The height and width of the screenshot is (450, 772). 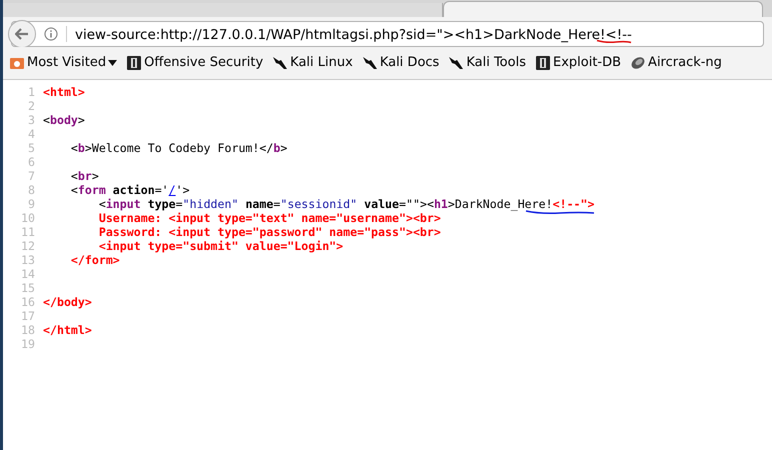 What do you see at coordinates (638, 63) in the screenshot?
I see `satellite-dish-icon` at bounding box center [638, 63].